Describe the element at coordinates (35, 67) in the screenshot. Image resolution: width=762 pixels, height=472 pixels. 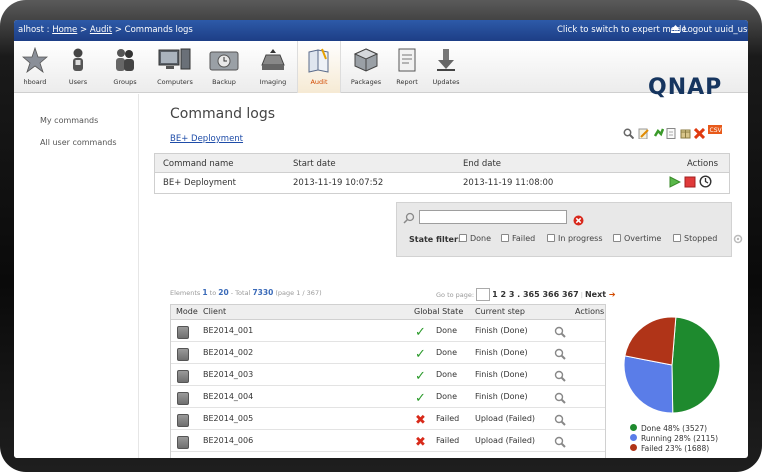
I see `toolbar-dashboard: hboard` at that location.